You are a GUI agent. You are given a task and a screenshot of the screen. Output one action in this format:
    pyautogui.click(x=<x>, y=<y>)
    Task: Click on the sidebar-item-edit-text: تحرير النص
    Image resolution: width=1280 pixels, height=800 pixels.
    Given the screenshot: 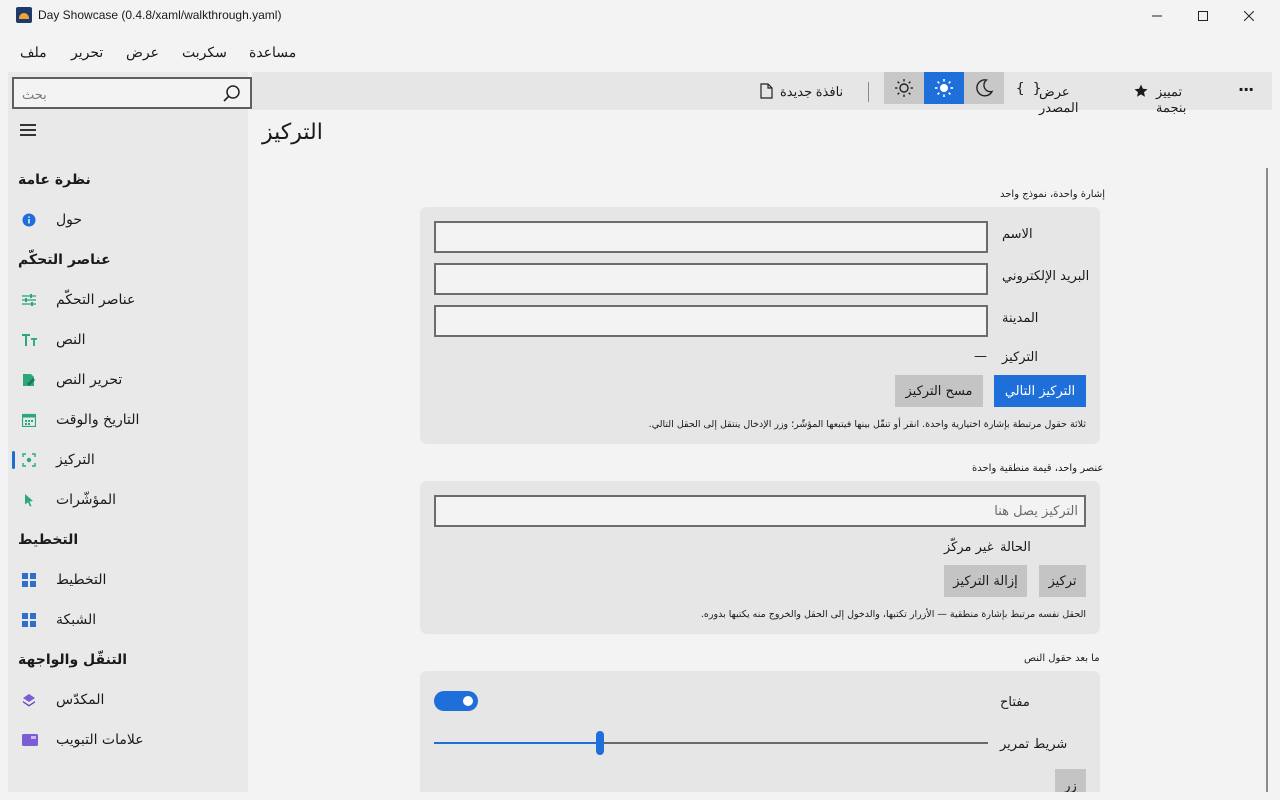 What is the action you would take?
    pyautogui.click(x=128, y=380)
    